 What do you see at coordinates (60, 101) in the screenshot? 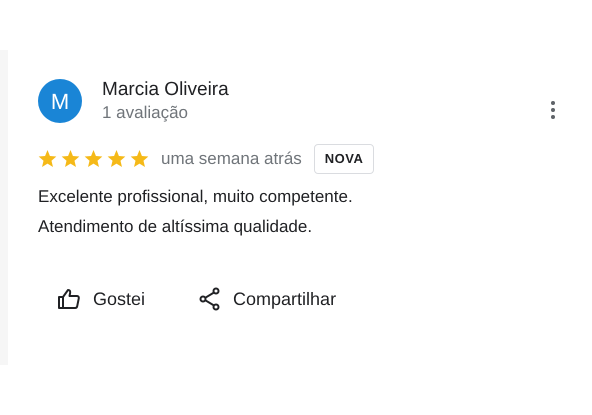
I see `avatar: M` at bounding box center [60, 101].